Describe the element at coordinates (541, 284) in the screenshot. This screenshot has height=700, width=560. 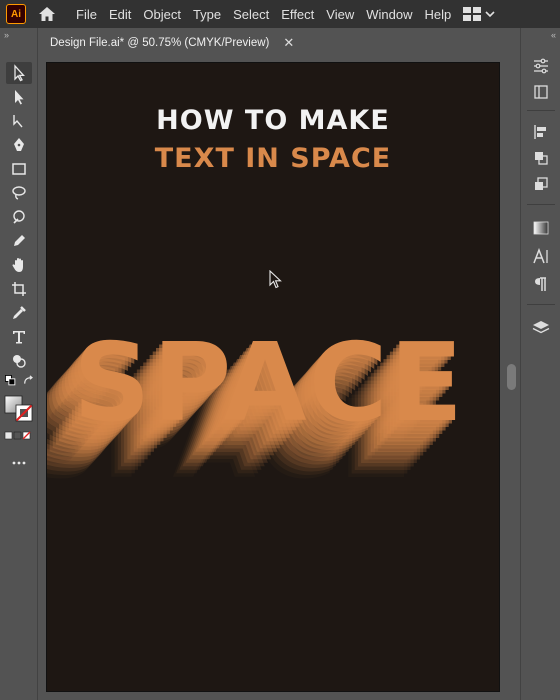
I see `paragraph-panel-icon` at that location.